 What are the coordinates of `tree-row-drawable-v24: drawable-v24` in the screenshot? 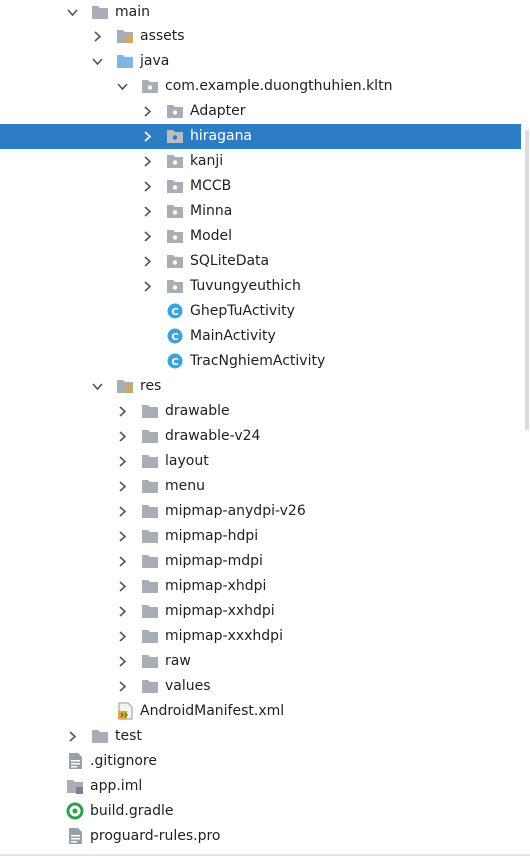 It's located at (265, 436).